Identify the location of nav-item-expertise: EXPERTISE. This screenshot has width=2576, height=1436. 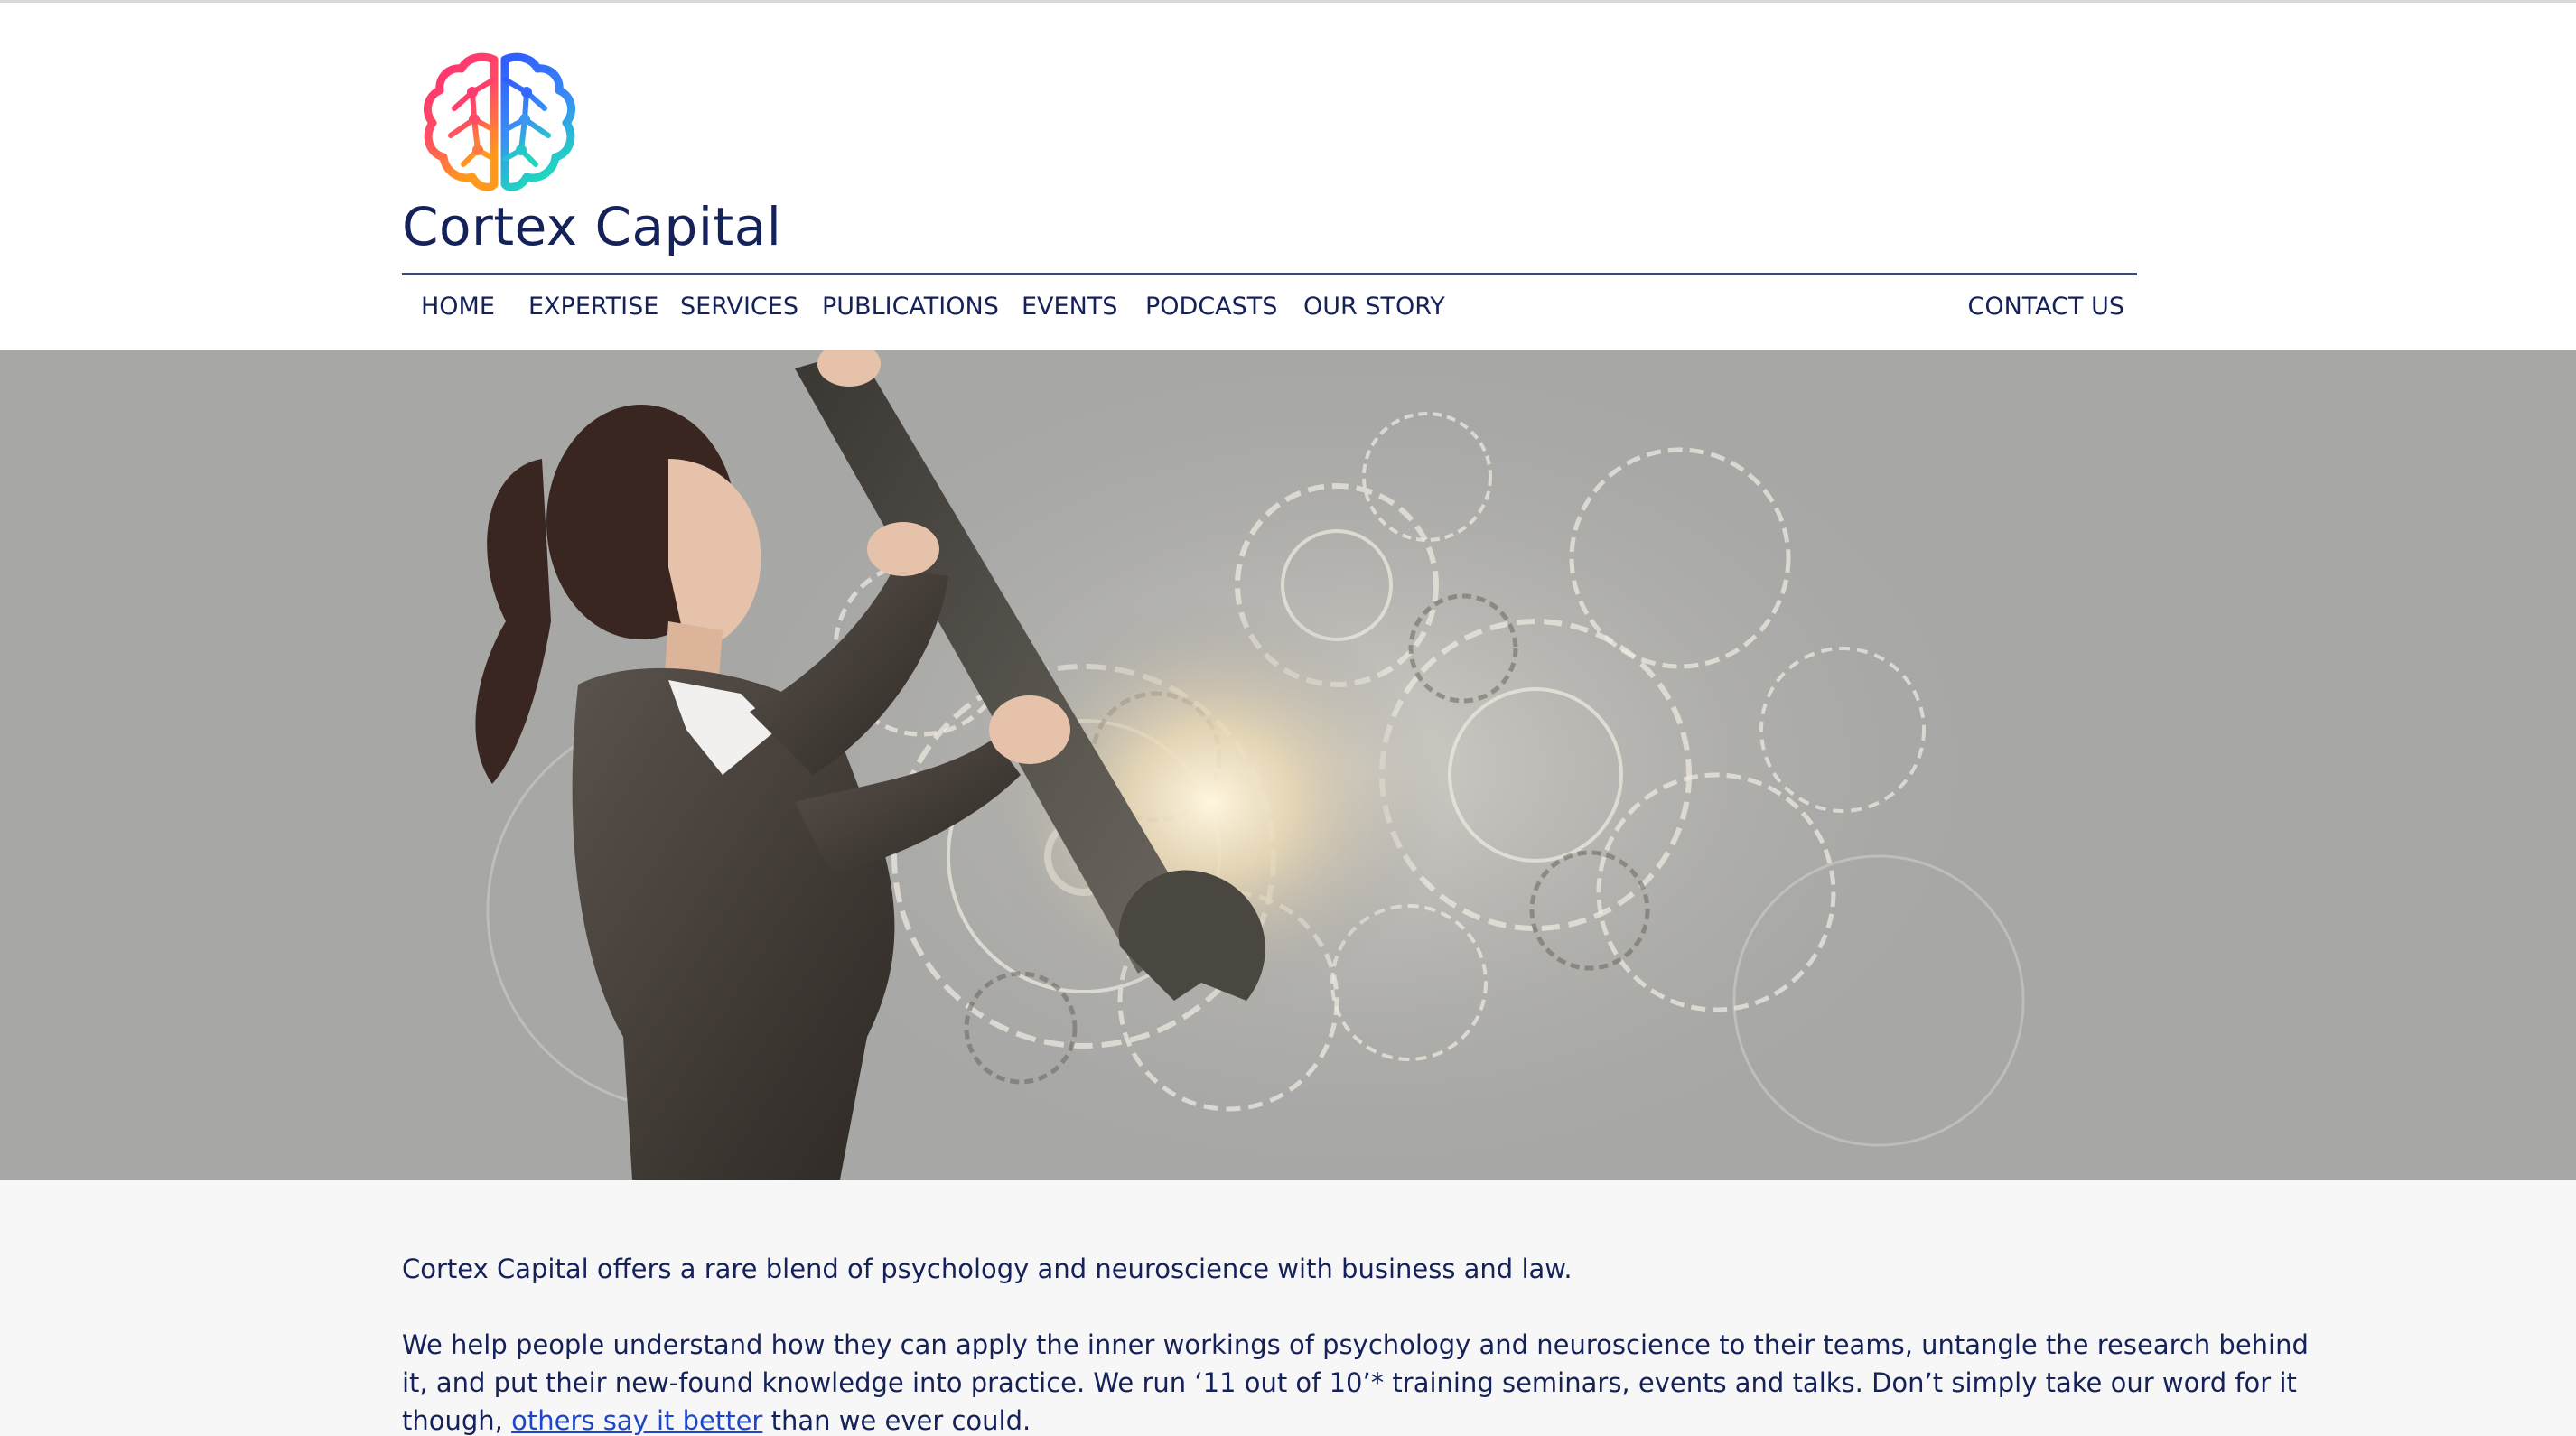
(593, 307).